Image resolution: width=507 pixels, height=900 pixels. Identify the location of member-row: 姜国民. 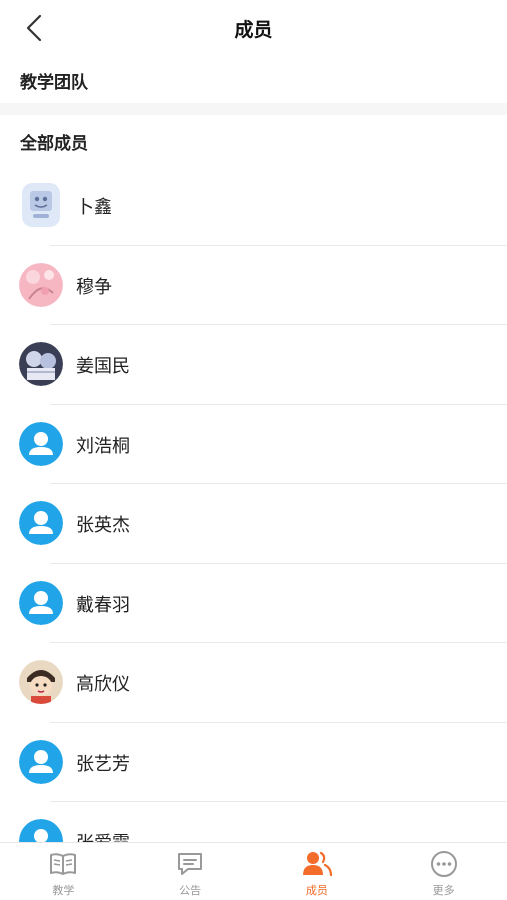
(253, 365).